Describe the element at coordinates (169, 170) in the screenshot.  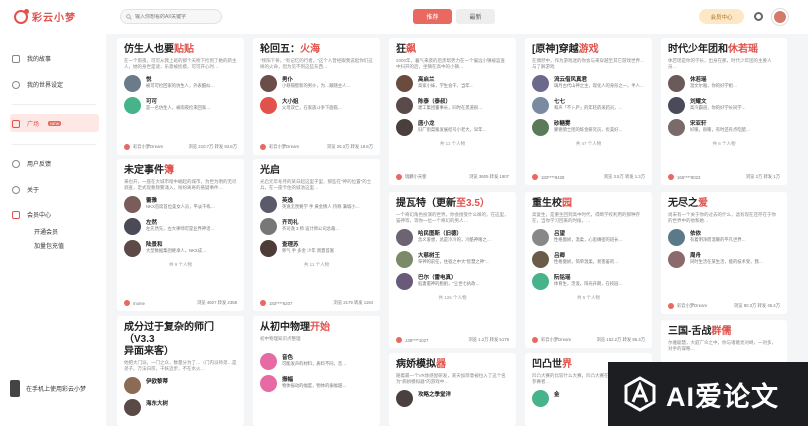
I see `card-title-accent: 簿` at that location.